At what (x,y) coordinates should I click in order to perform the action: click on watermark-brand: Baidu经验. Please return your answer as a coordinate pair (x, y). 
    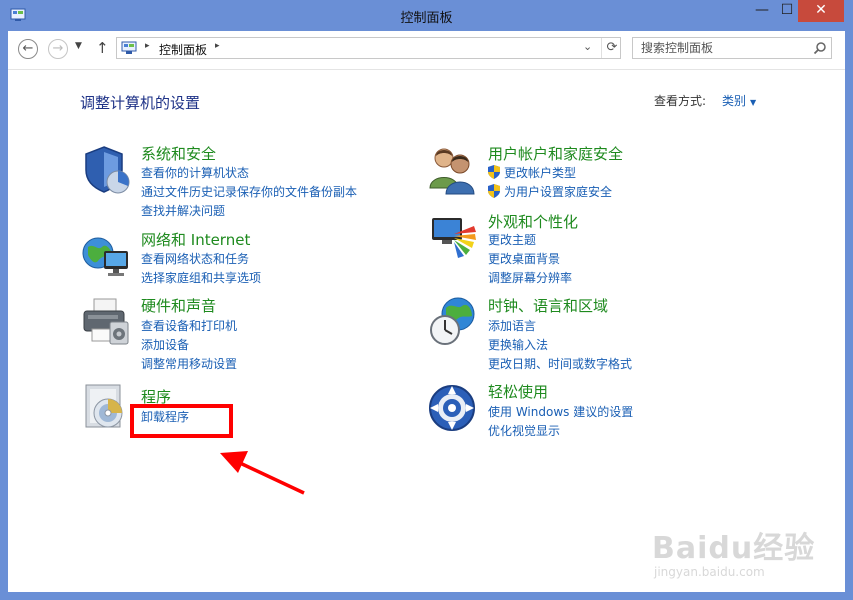
    Looking at the image, I should click on (734, 548).